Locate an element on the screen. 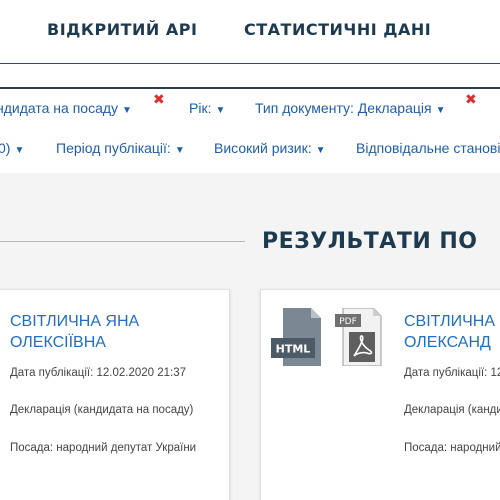 This screenshot has width=500, height=500. nav-open-api-link: ВІДКРИТИЙ API is located at coordinates (122, 29).